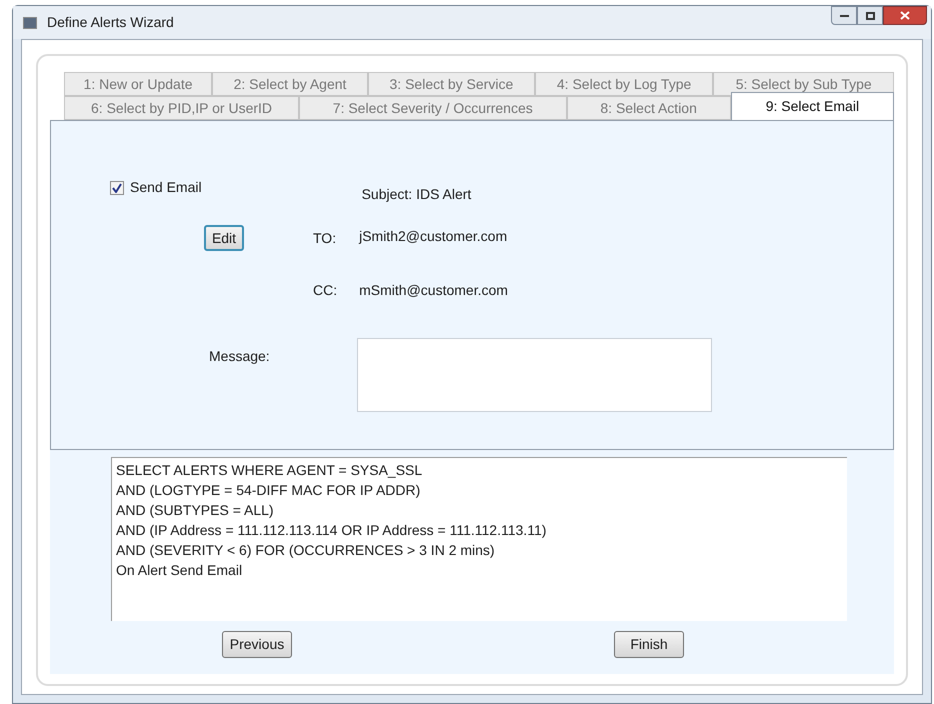 This screenshot has height=704, width=934. I want to click on cc-label: CC:, so click(325, 290).